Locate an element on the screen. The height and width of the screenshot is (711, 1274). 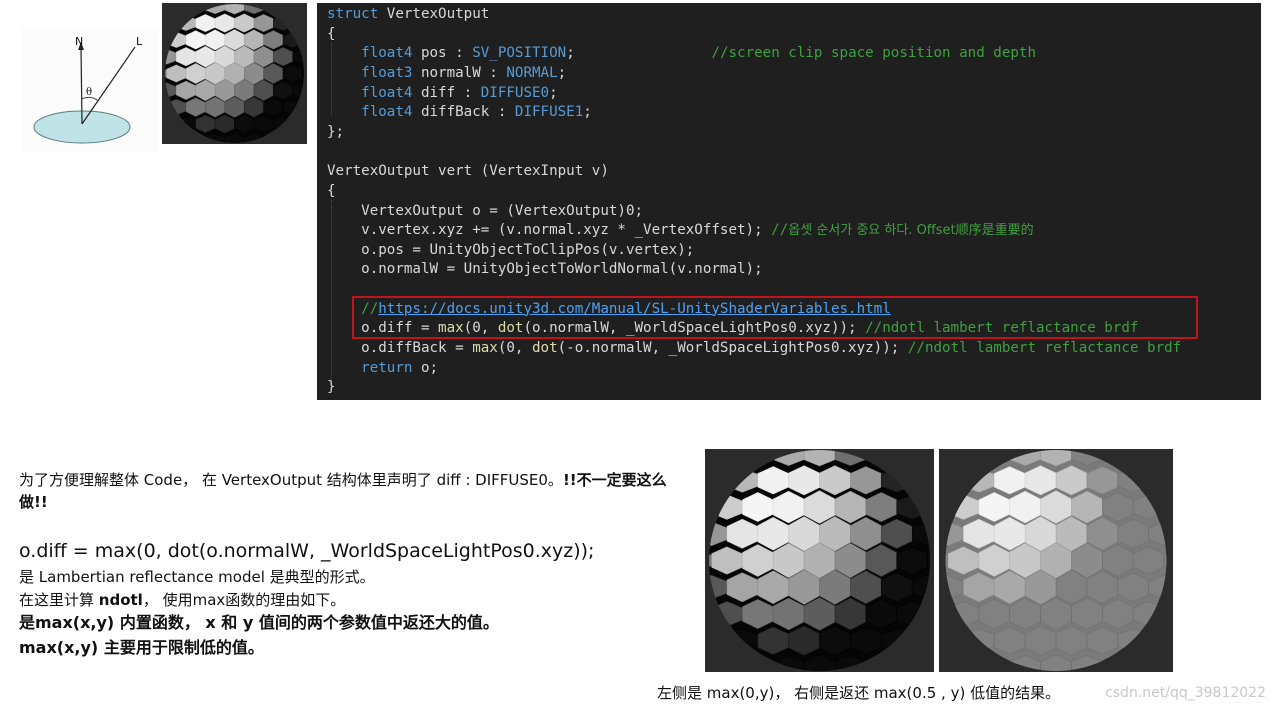
code-token: o.pos = UnityObjectToClipPos(v.vertex); is located at coordinates (511, 249).